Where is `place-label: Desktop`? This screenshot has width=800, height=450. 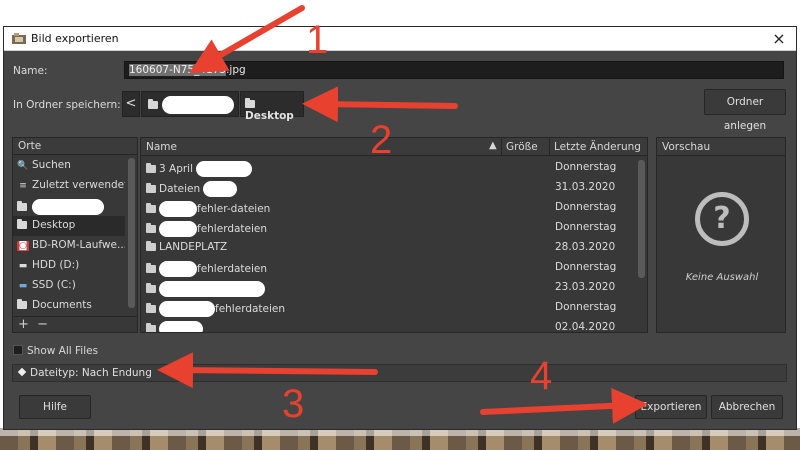 place-label: Desktop is located at coordinates (54, 225).